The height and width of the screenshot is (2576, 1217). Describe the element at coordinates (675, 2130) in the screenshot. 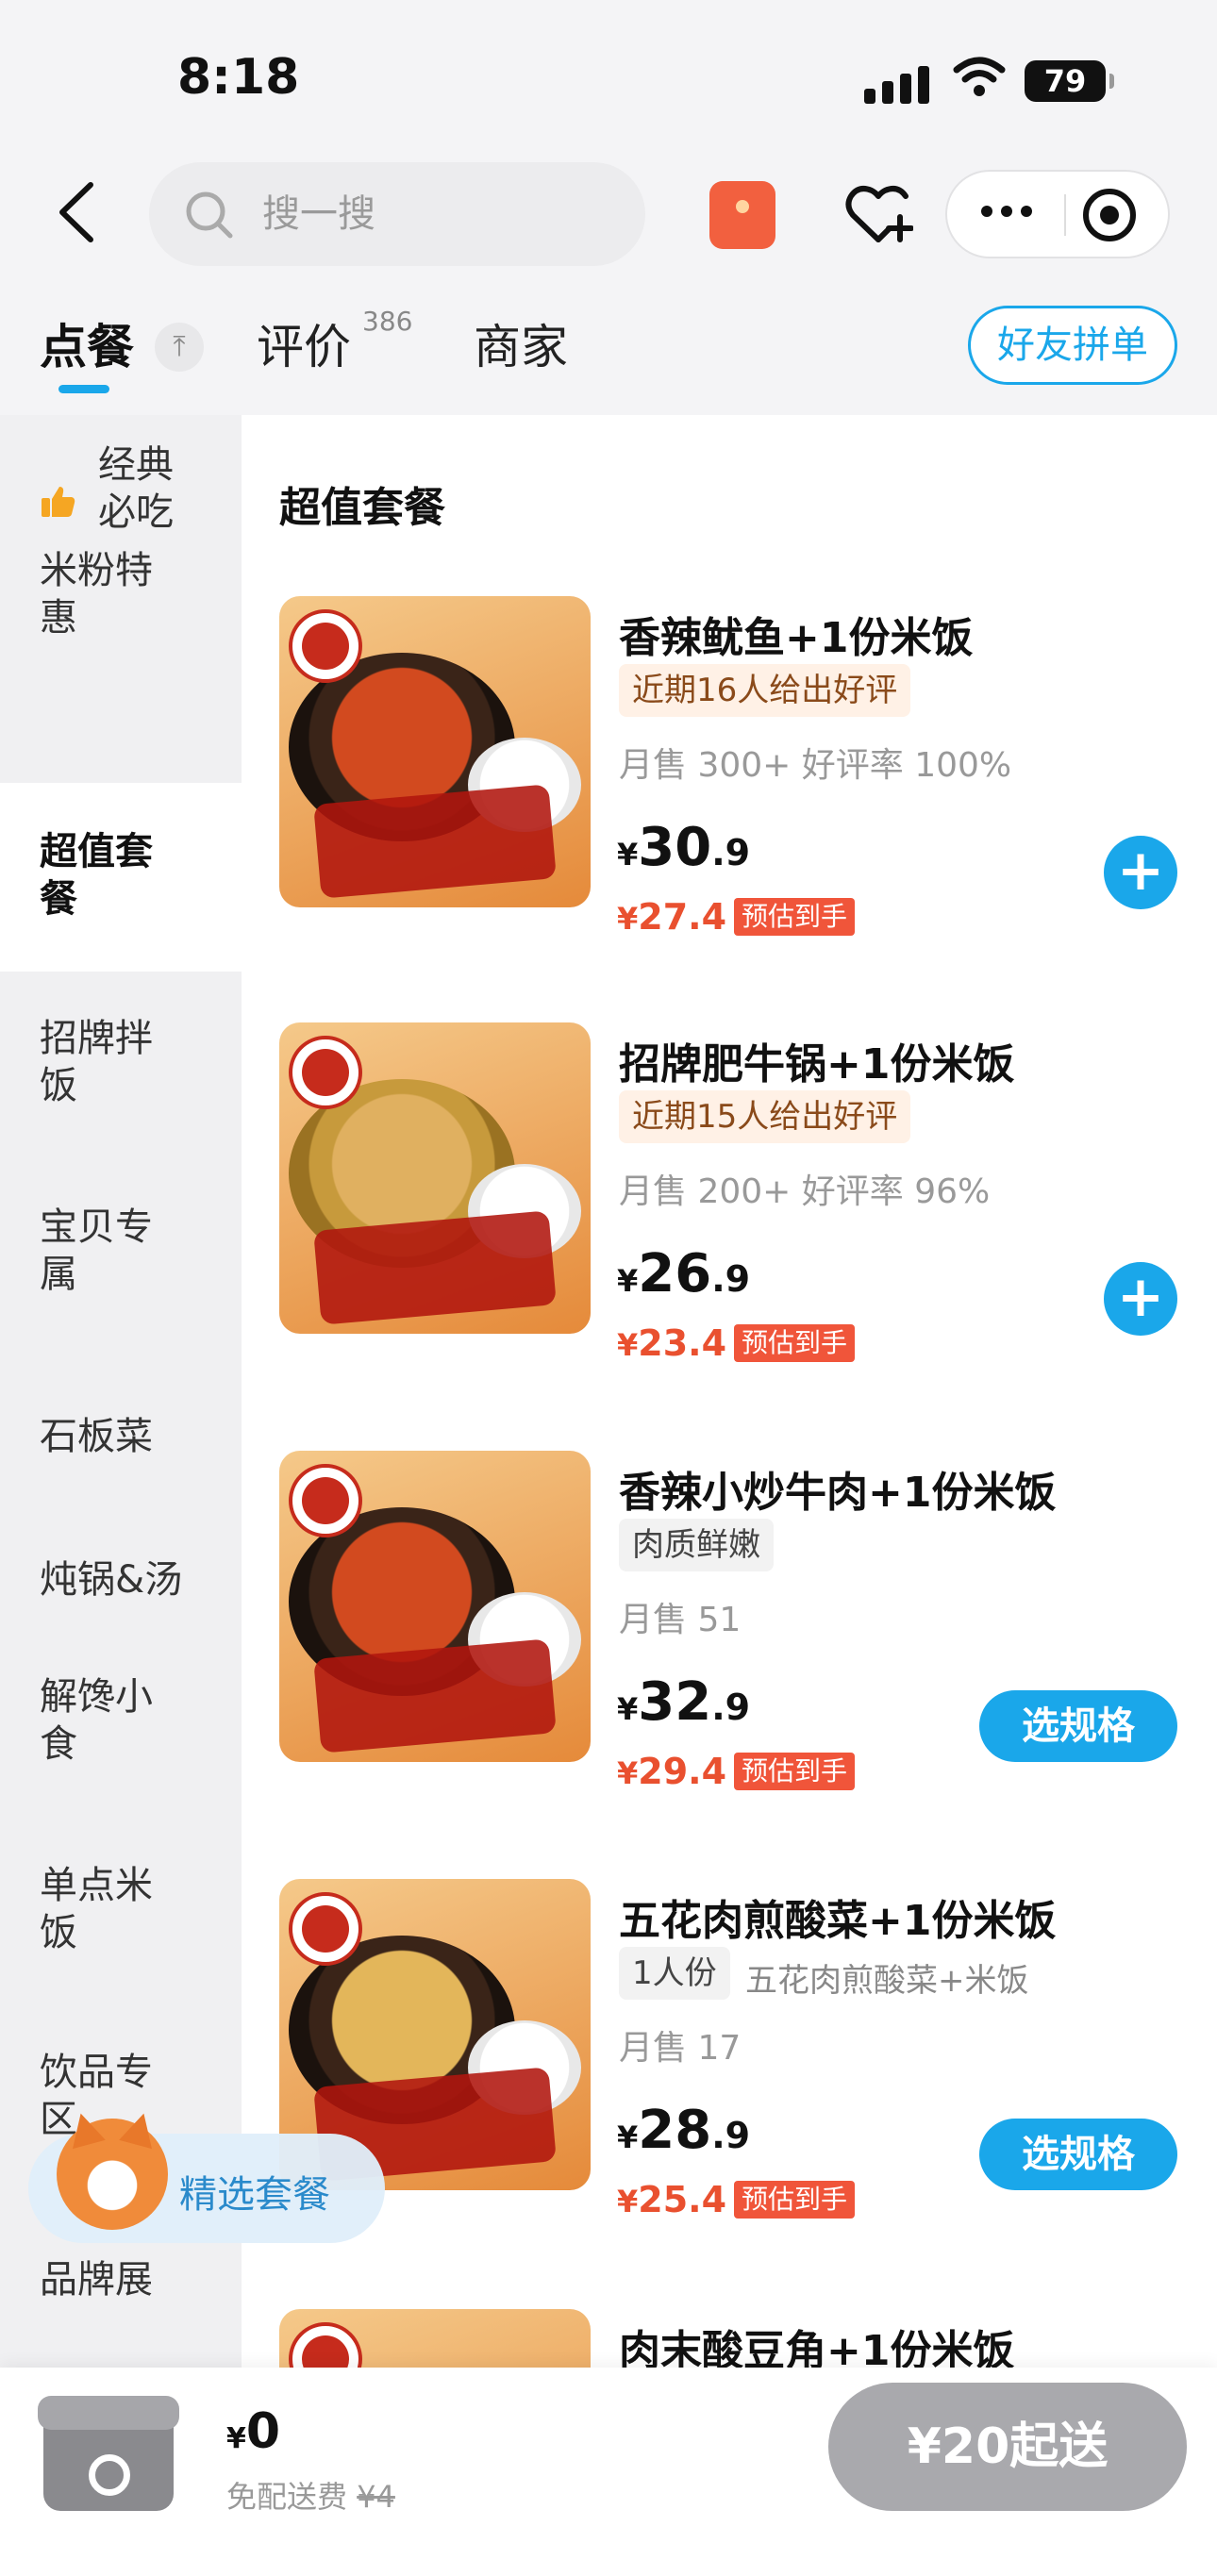

I see `price-integer: 28` at that location.